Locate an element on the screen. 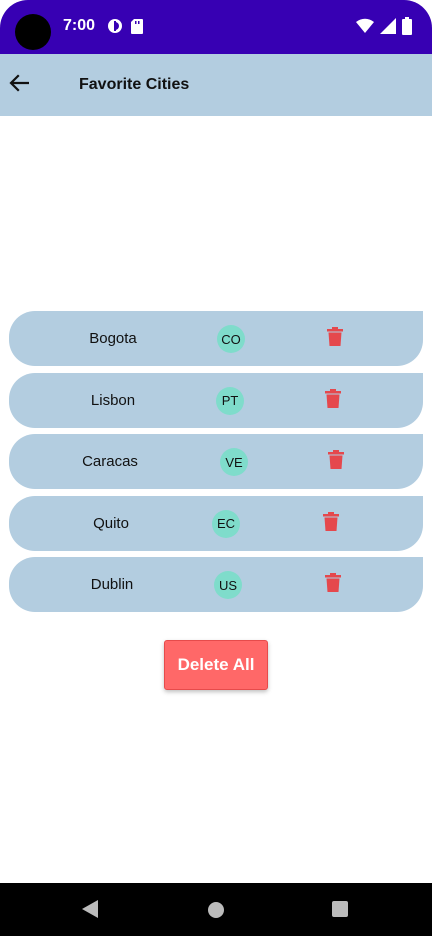  status-icons-right is located at coordinates (384, 28).